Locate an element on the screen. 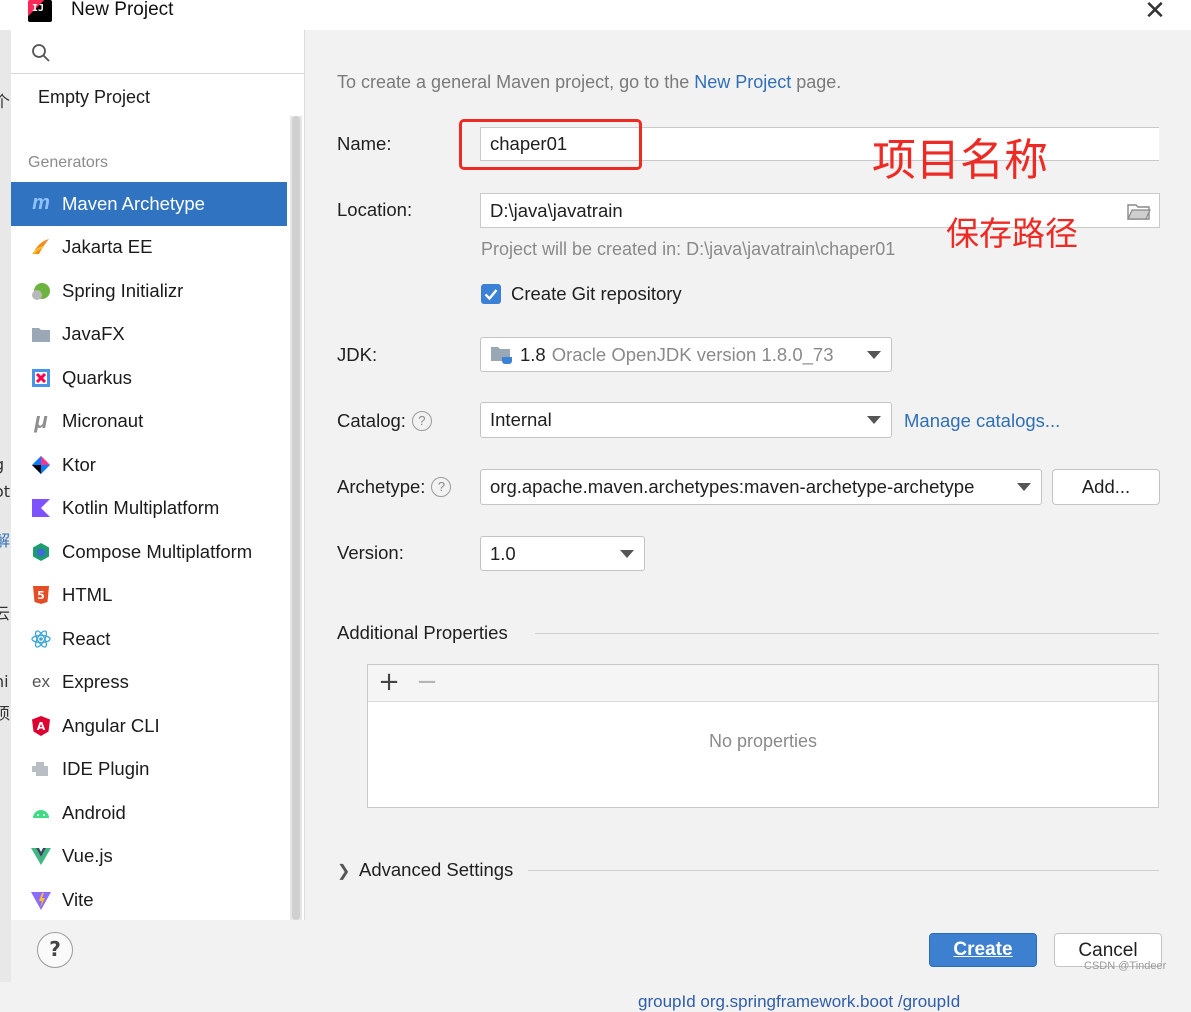 The width and height of the screenshot is (1191, 1012). empty-properties-text: No properties is located at coordinates (763, 741).